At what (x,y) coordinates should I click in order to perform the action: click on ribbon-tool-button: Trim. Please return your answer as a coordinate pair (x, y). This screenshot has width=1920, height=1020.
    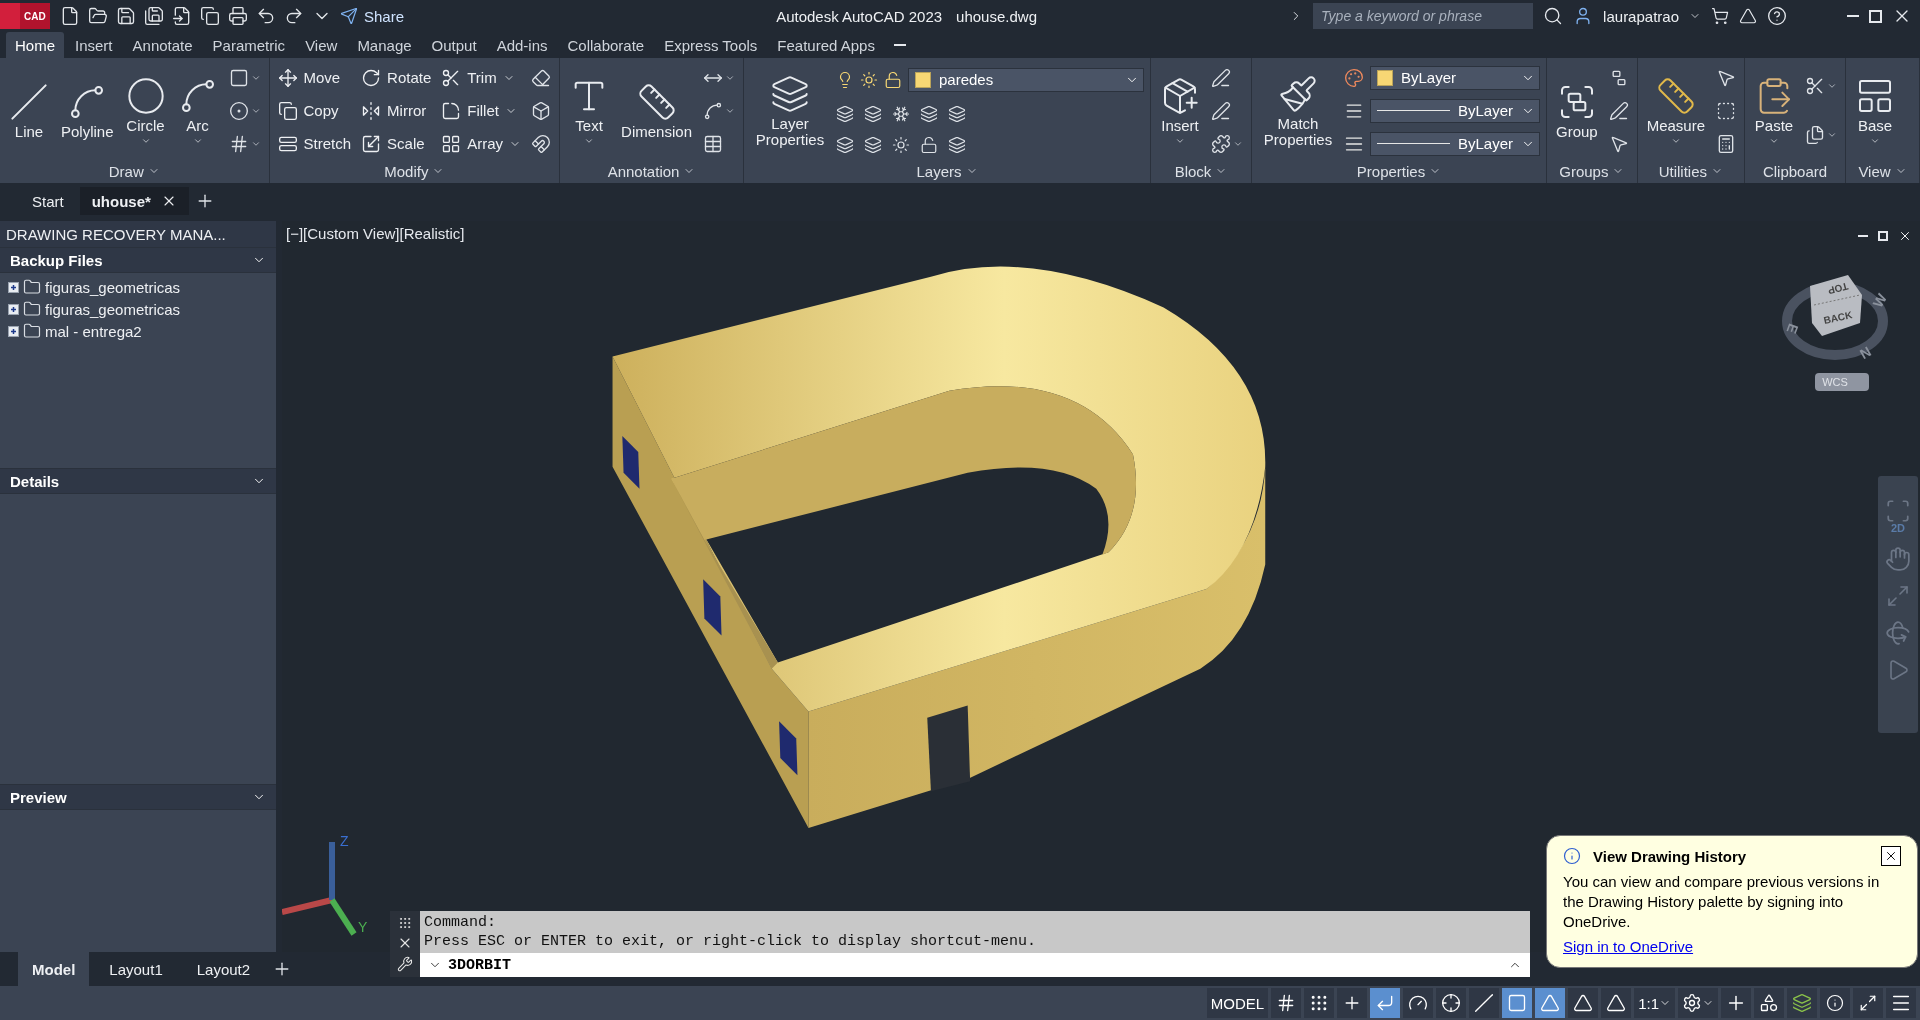
    Looking at the image, I should click on (481, 77).